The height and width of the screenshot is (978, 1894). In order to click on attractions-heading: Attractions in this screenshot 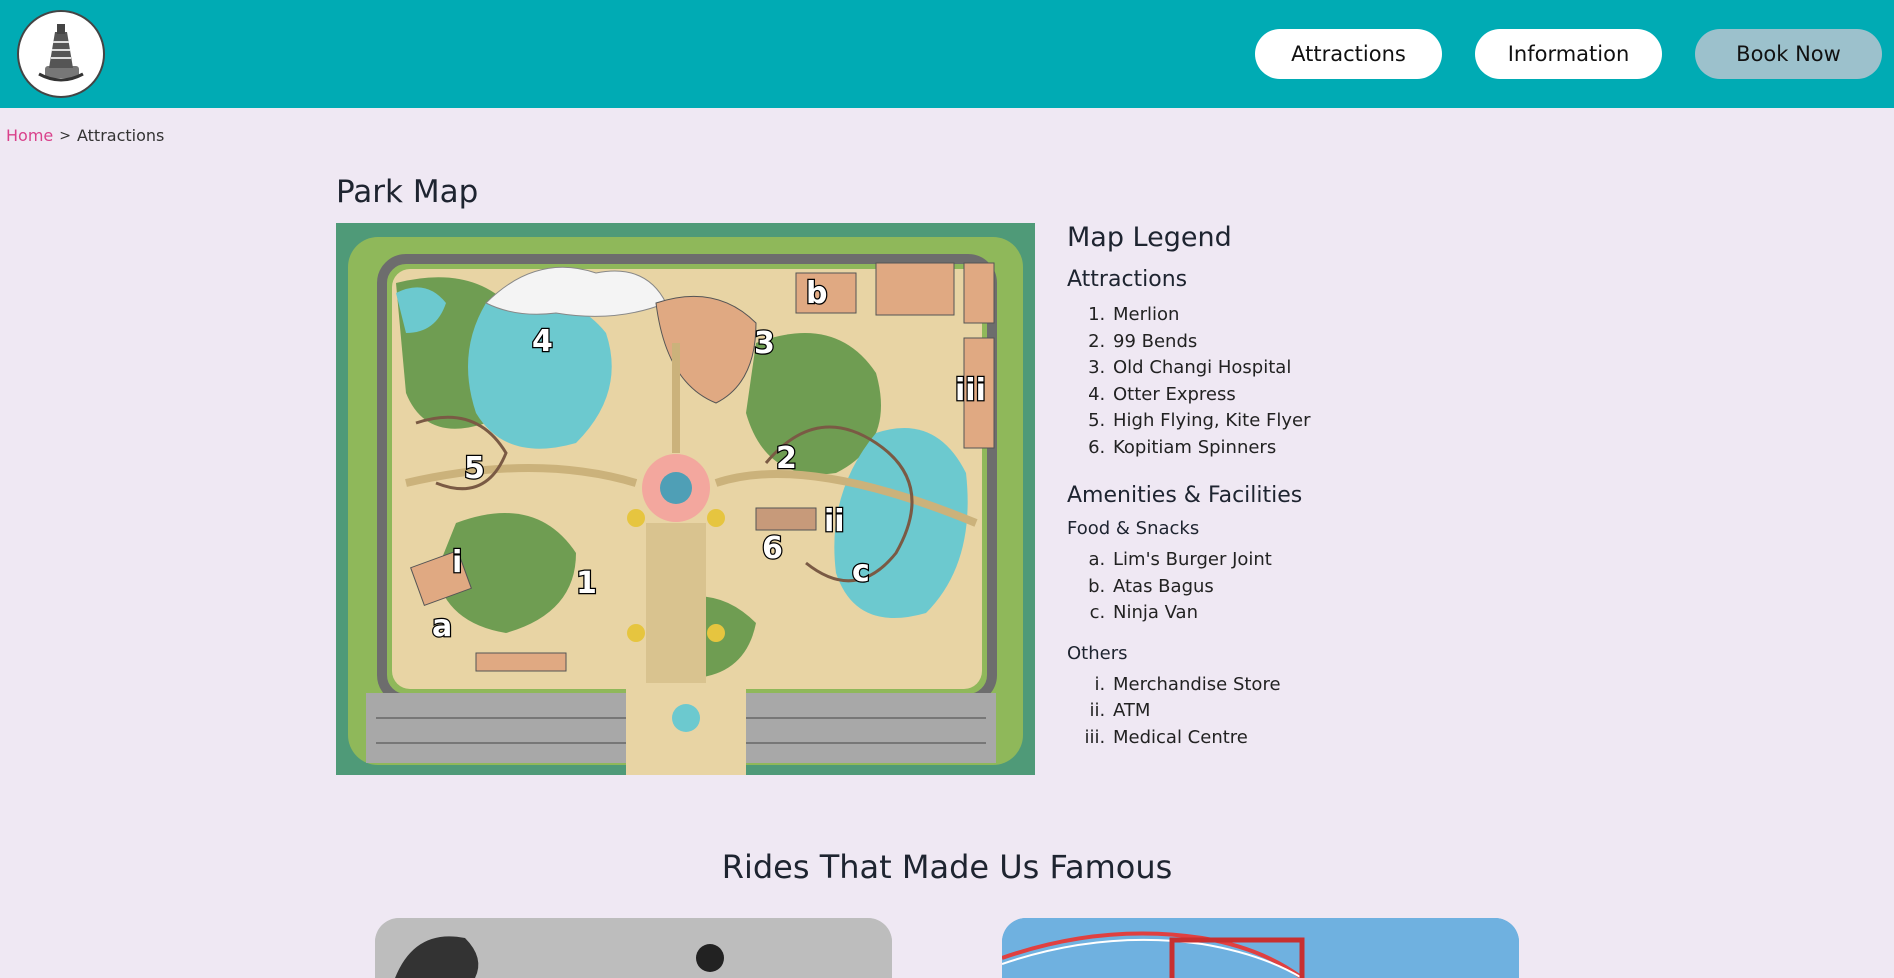, I will do `click(1127, 279)`.